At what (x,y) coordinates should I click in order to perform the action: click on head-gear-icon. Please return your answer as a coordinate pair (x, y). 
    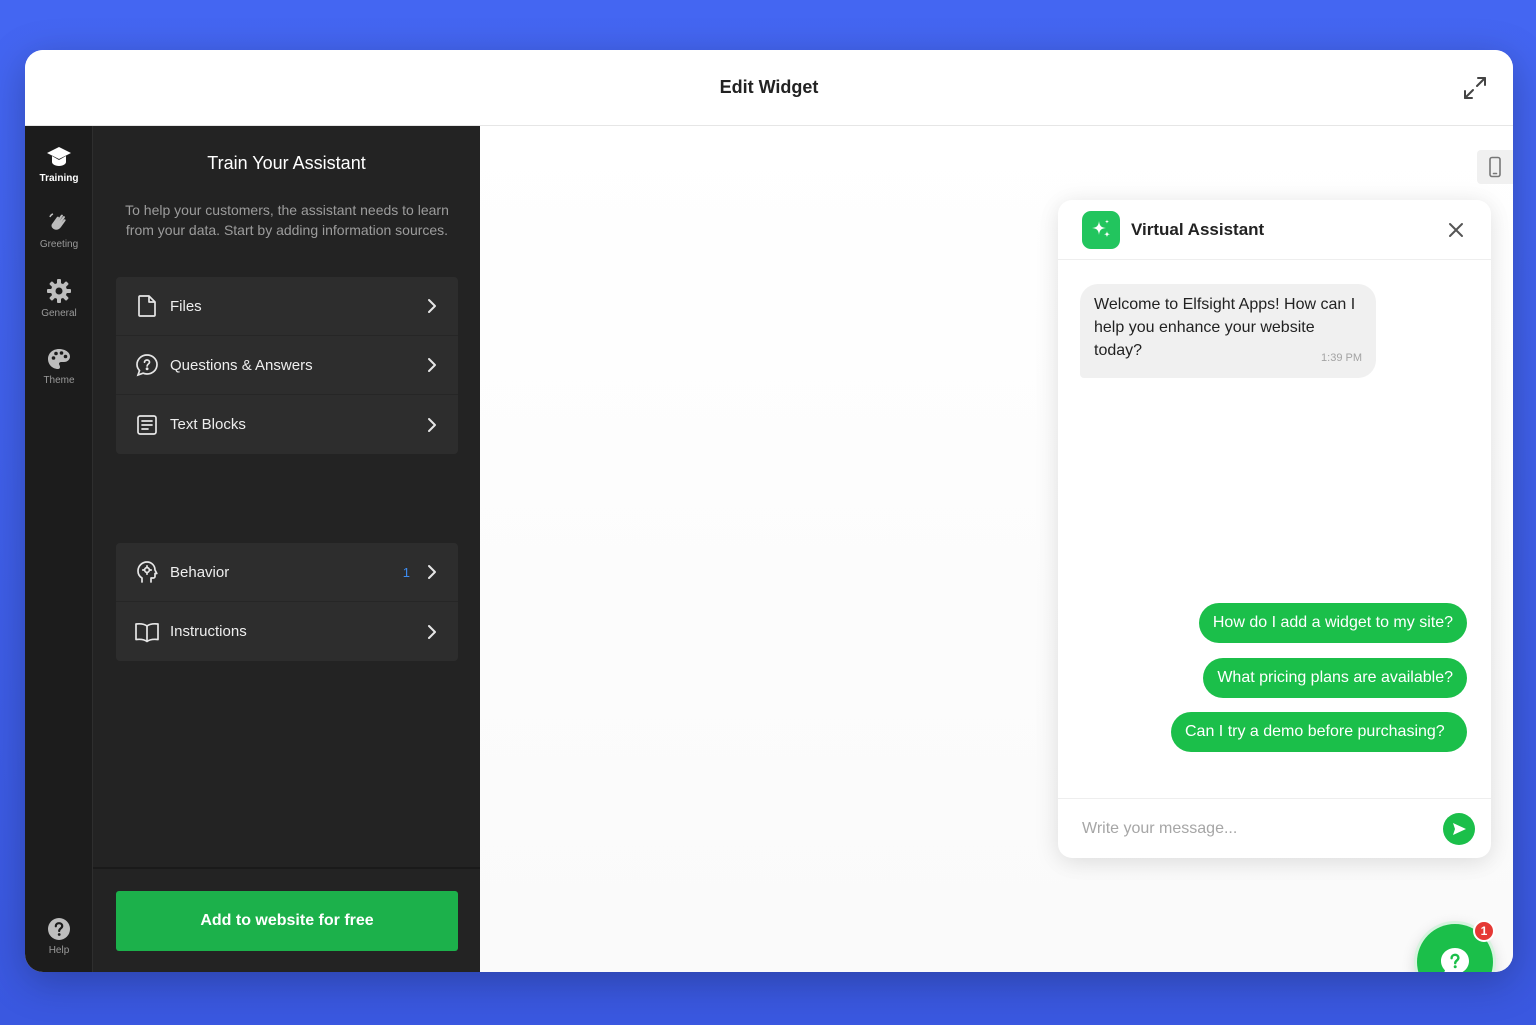
    Looking at the image, I should click on (147, 572).